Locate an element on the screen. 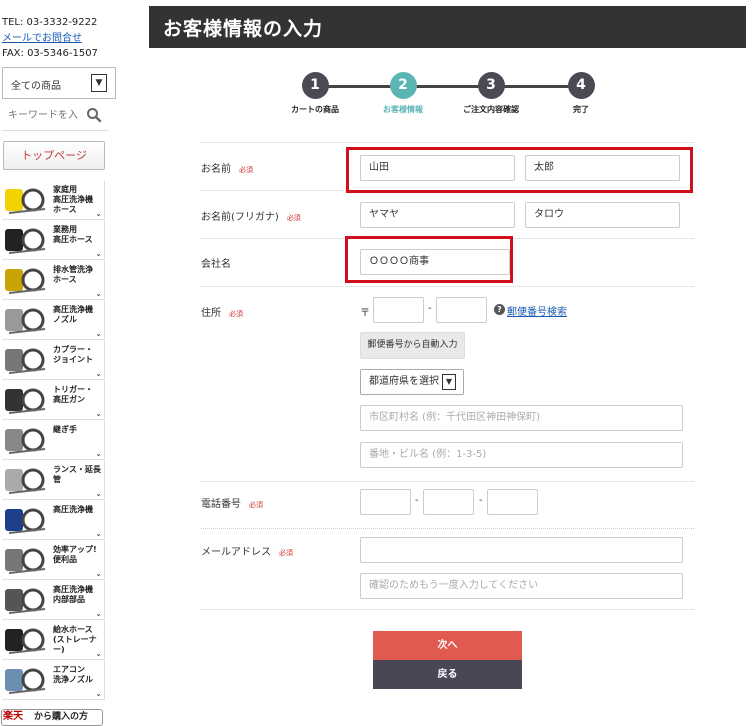 The image size is (752, 726). zip-search-link: 郵便番号検索 is located at coordinates (537, 310).